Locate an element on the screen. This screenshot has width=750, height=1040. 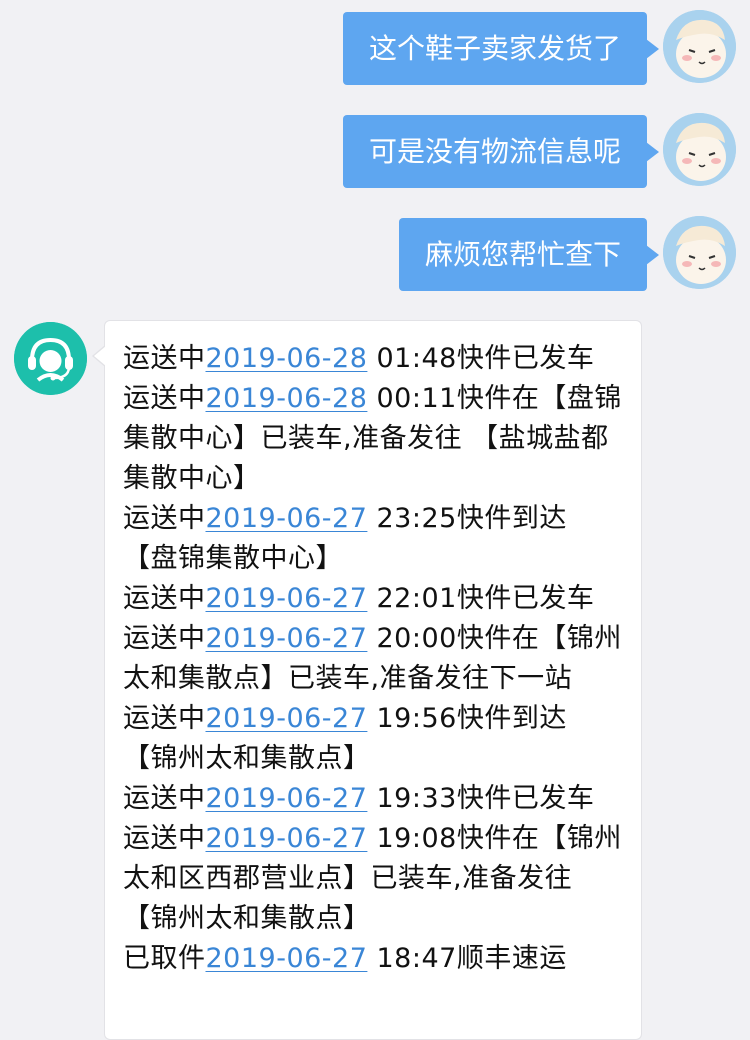
tracking-entry: 已取件2019-06-27 18:47顺丰速运 is located at coordinates (373, 959).